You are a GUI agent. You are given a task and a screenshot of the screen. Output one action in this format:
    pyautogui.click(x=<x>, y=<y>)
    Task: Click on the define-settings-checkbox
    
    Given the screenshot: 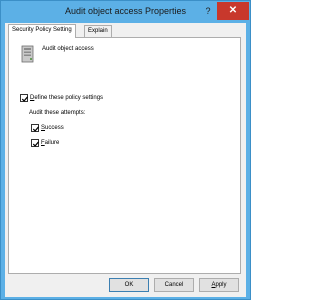 What is the action you would take?
    pyautogui.click(x=24, y=98)
    